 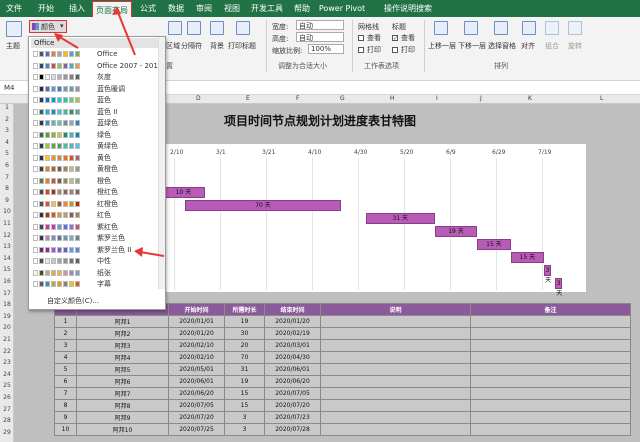 I want to click on tab-4: 页面布局, so click(x=112, y=9).